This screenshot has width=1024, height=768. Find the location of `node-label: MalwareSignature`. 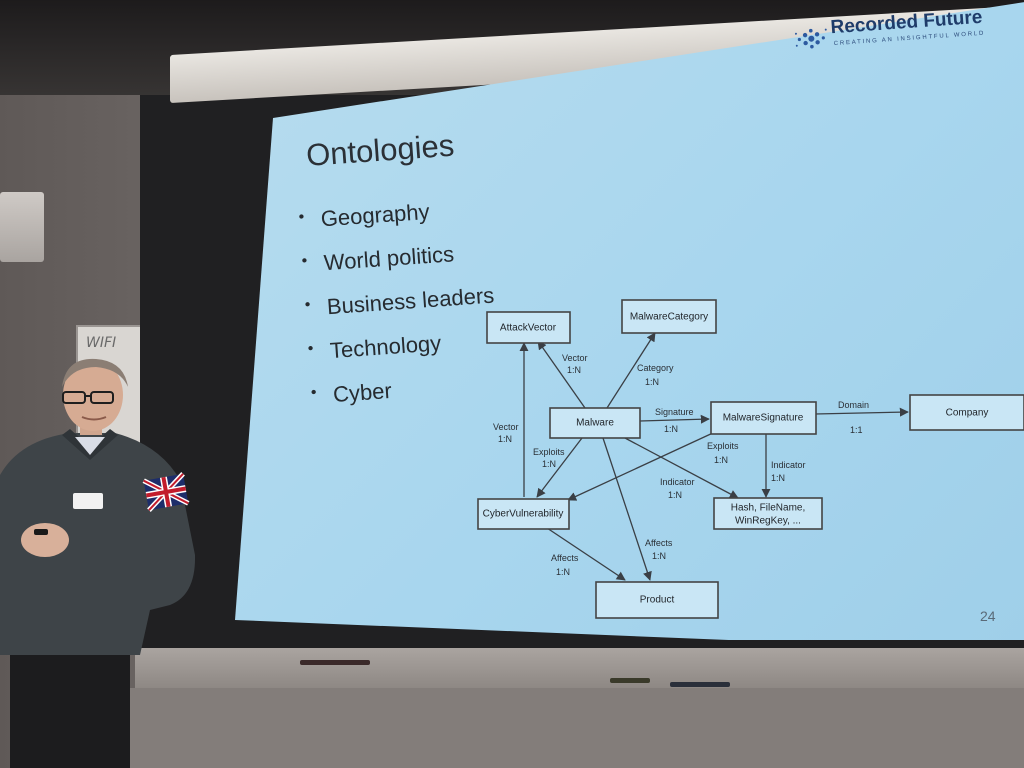

node-label: MalwareSignature is located at coordinates (763, 418).